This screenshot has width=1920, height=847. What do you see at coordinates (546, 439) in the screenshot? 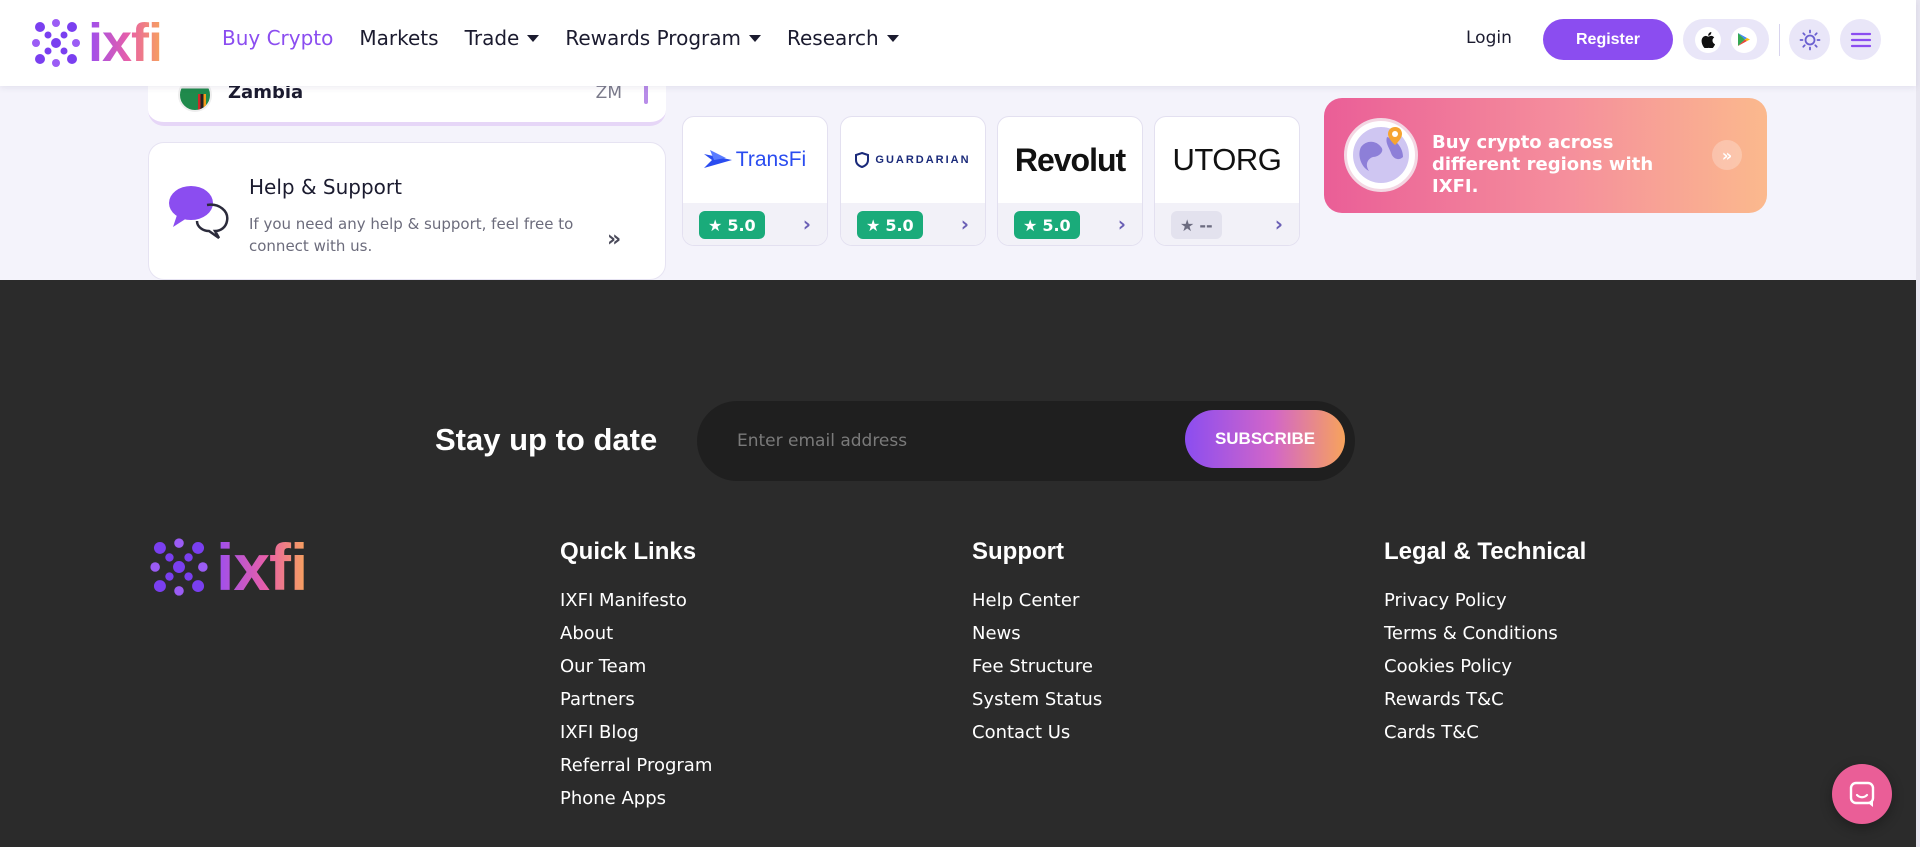
I see `subscribe-title: Stay up to date` at bounding box center [546, 439].